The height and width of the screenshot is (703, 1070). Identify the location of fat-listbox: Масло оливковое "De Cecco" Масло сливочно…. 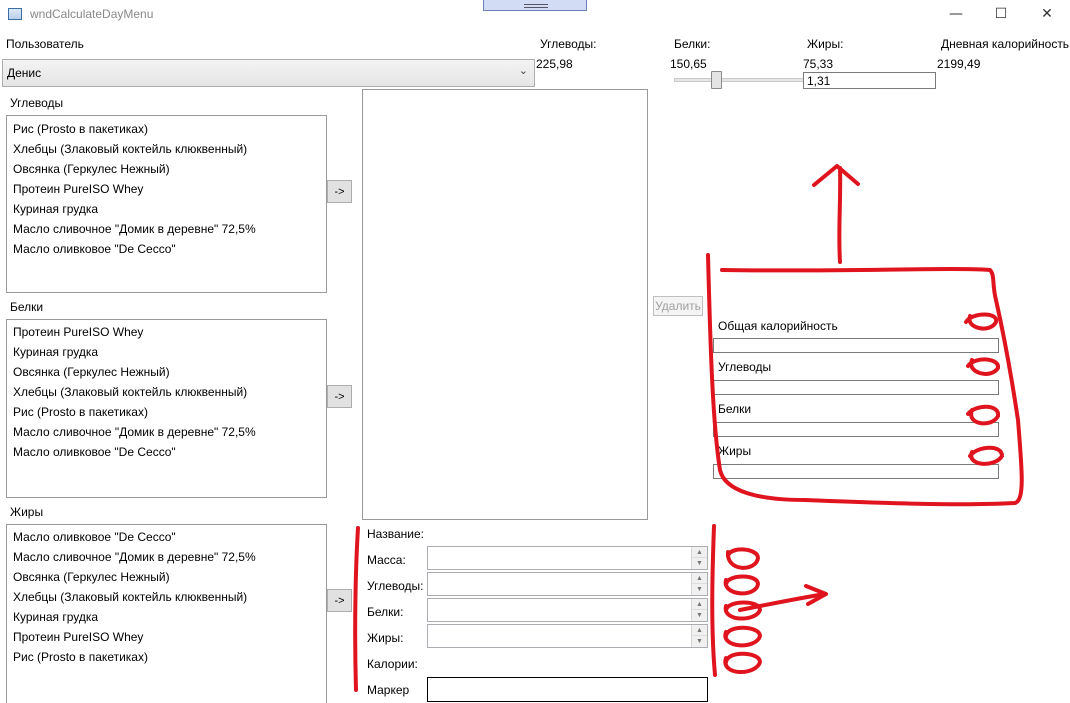
(166, 613).